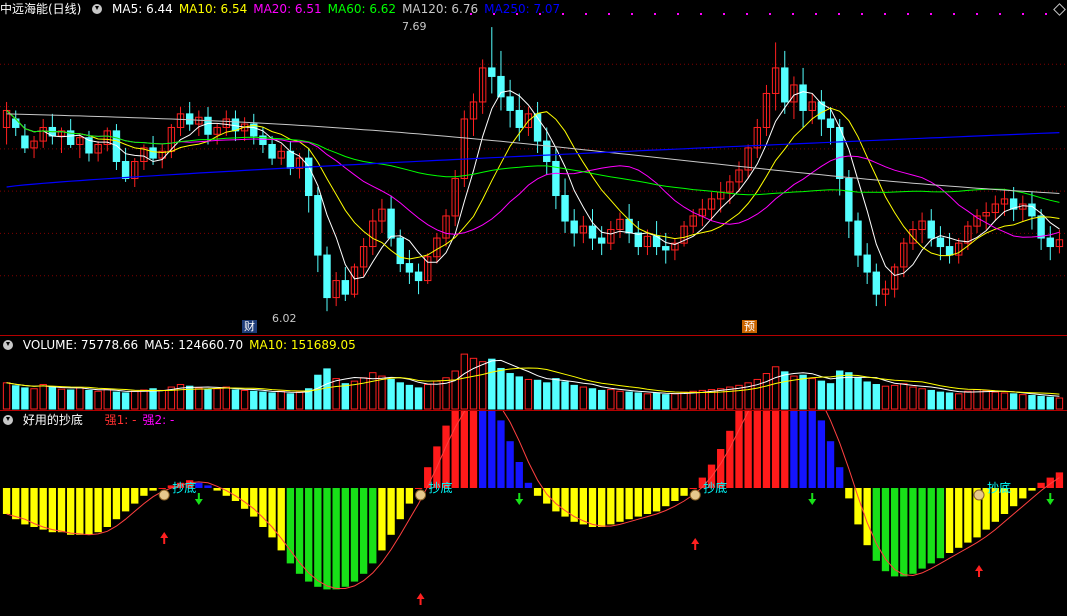 Image resolution: width=1067 pixels, height=616 pixels. I want to click on event-yu-badge: 预, so click(749, 326).